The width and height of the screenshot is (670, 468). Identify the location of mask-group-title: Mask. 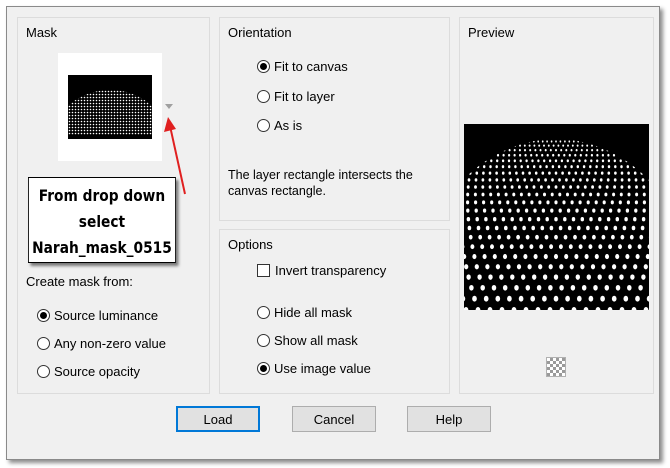
(42, 32).